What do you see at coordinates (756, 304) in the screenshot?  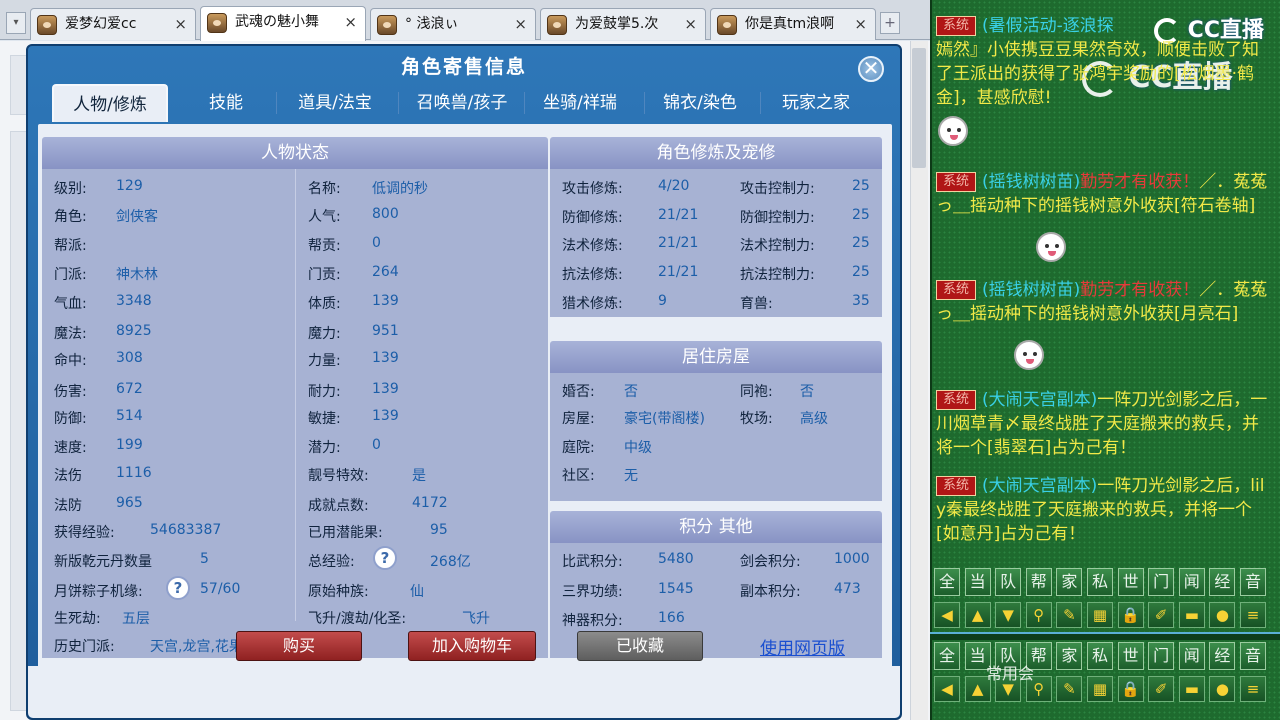 I see `field-label: 育兽:` at bounding box center [756, 304].